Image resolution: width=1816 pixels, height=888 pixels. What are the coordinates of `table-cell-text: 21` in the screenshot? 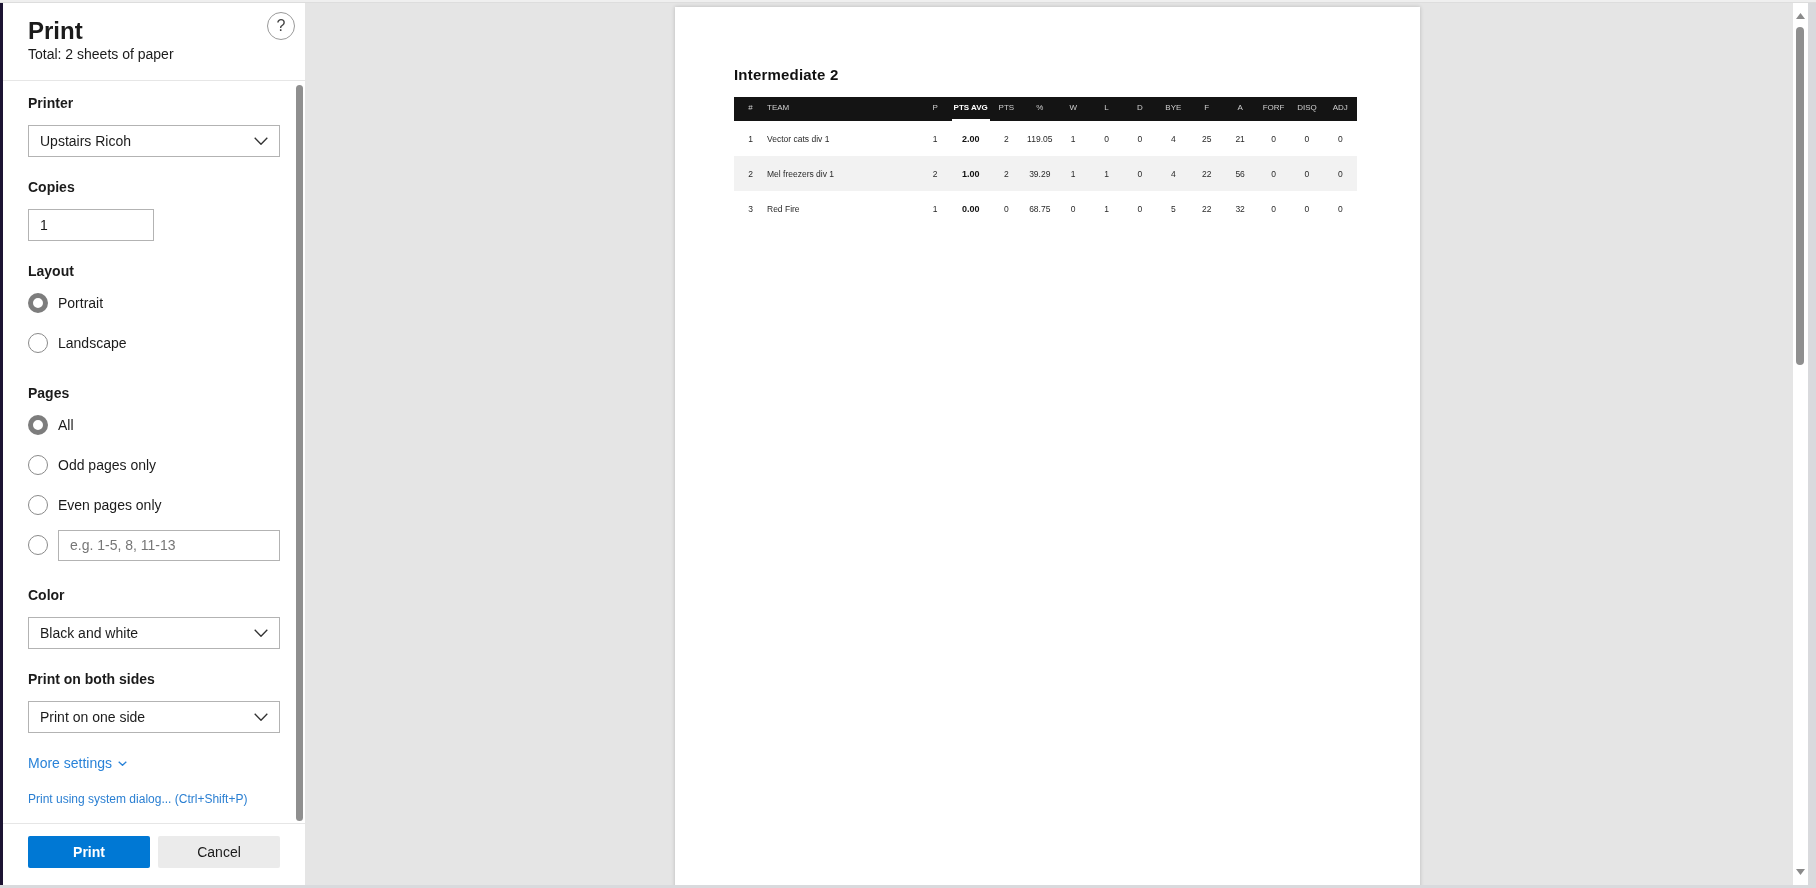 It's located at (1240, 138).